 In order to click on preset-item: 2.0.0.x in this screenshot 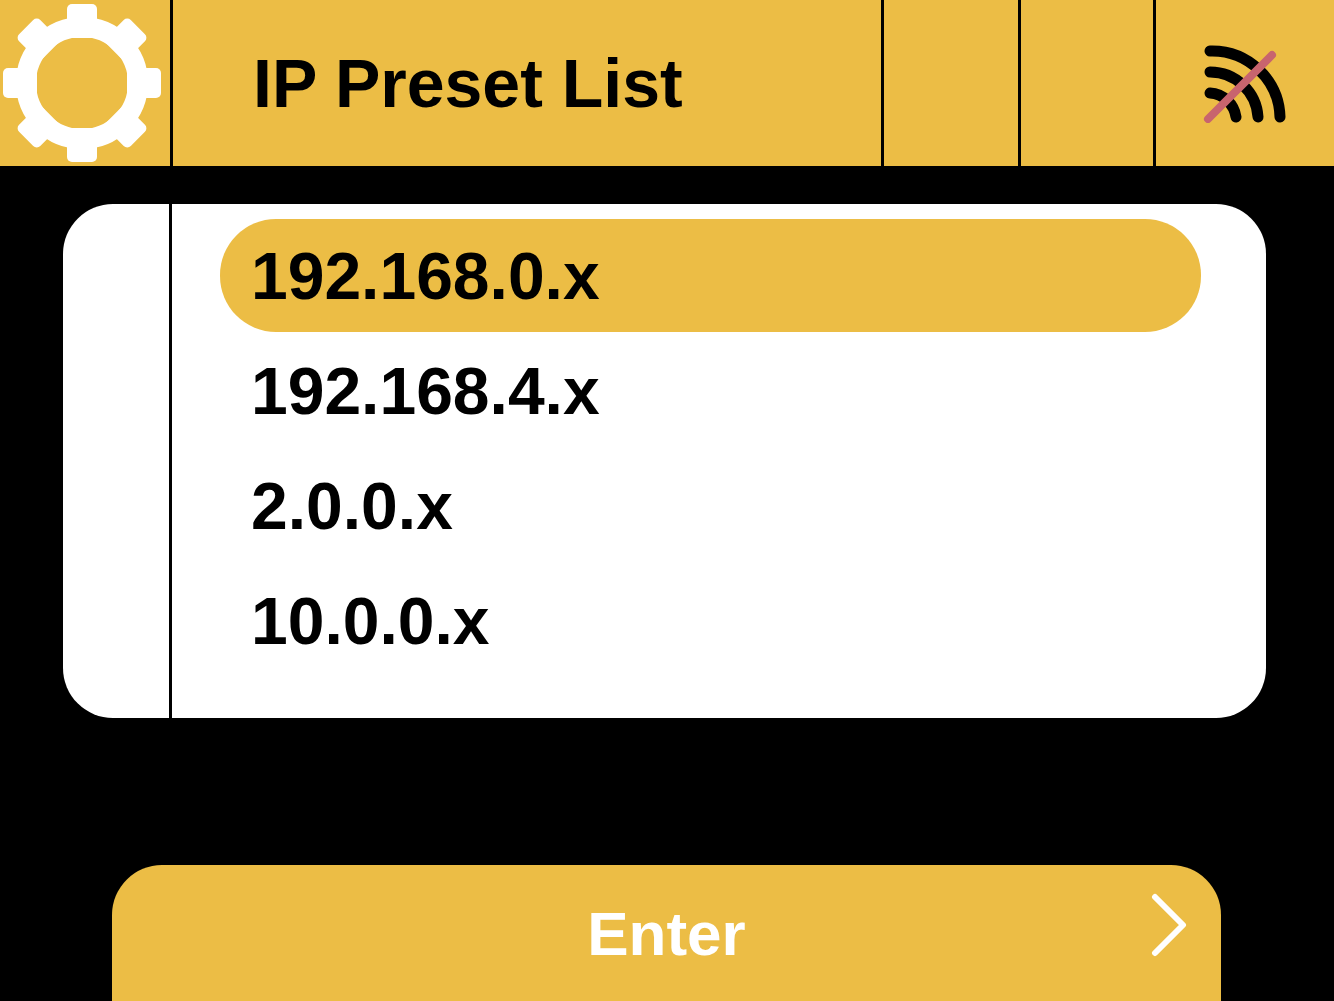, I will do `click(710, 505)`.